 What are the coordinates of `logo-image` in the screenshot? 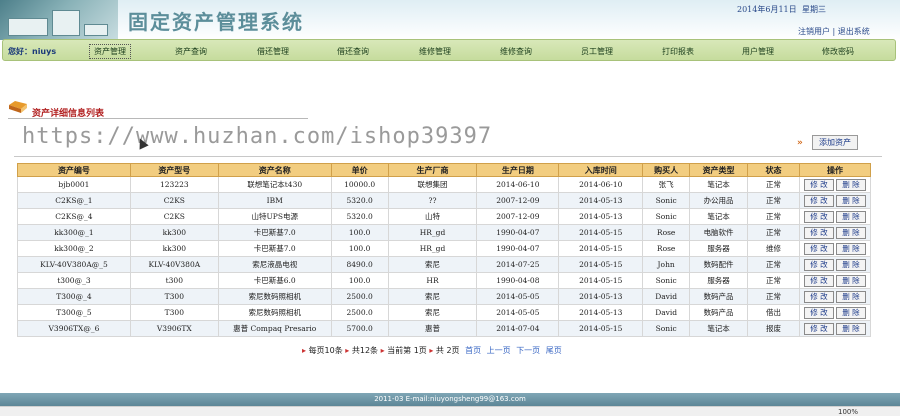 It's located at (59, 20).